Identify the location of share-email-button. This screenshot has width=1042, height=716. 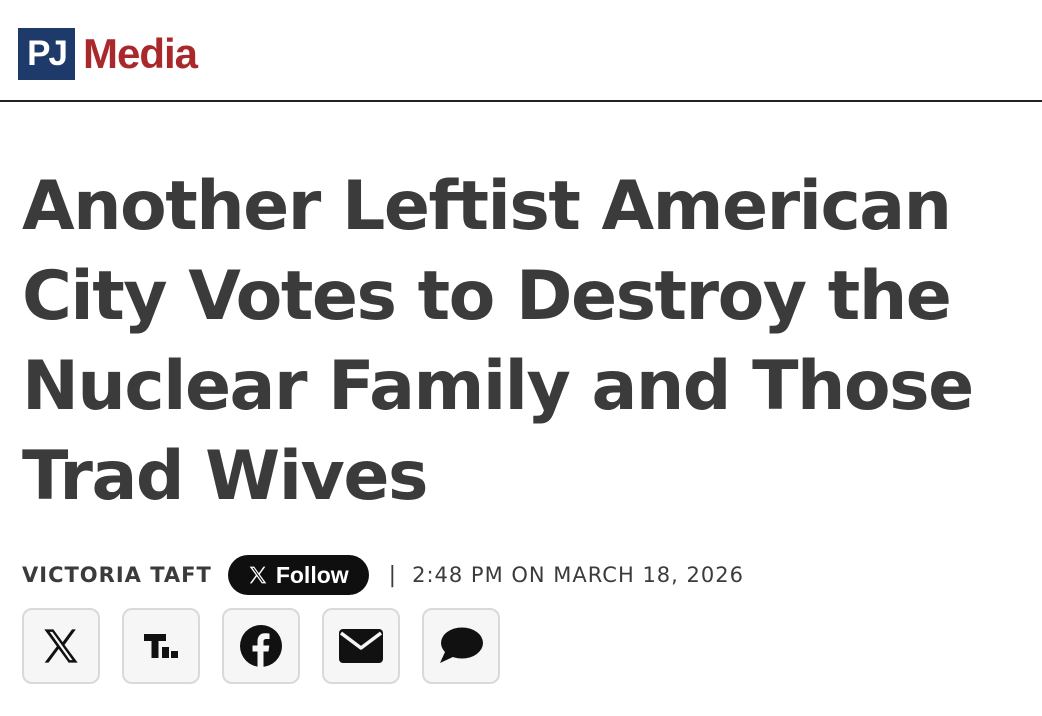
(361, 646).